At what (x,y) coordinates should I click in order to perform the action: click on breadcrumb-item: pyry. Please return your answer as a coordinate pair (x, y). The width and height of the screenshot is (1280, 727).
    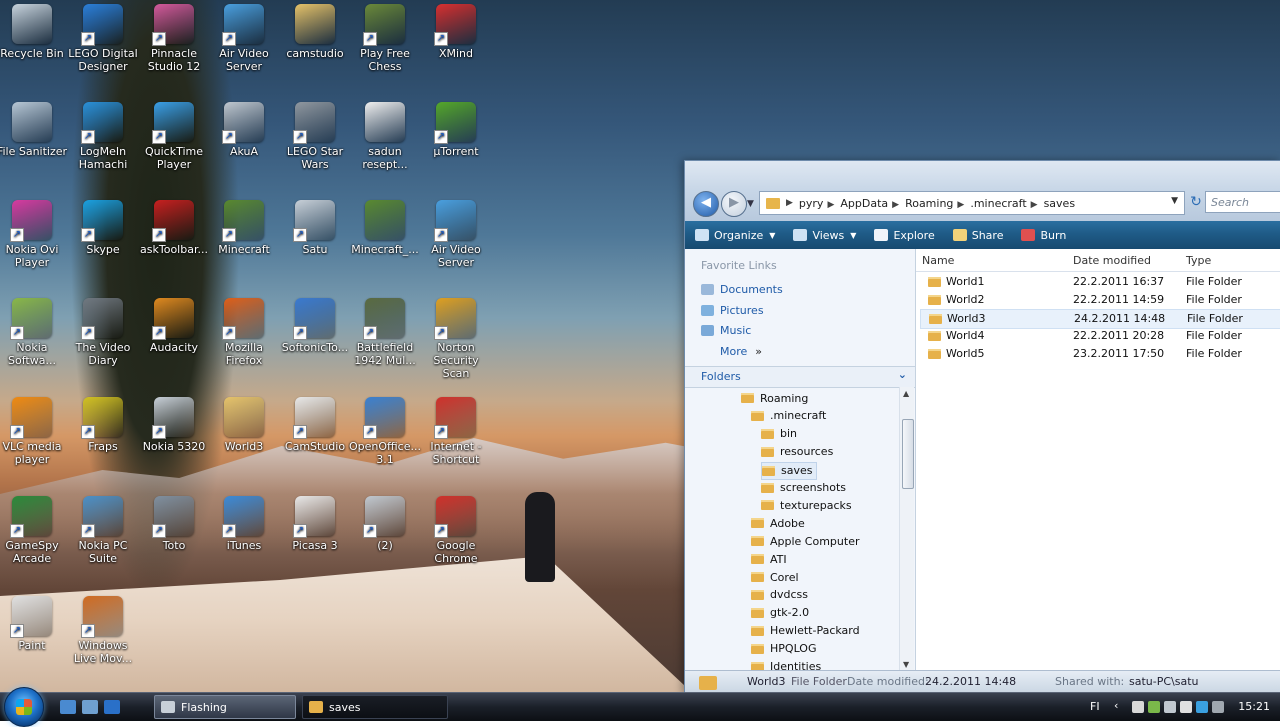
    Looking at the image, I should click on (811, 203).